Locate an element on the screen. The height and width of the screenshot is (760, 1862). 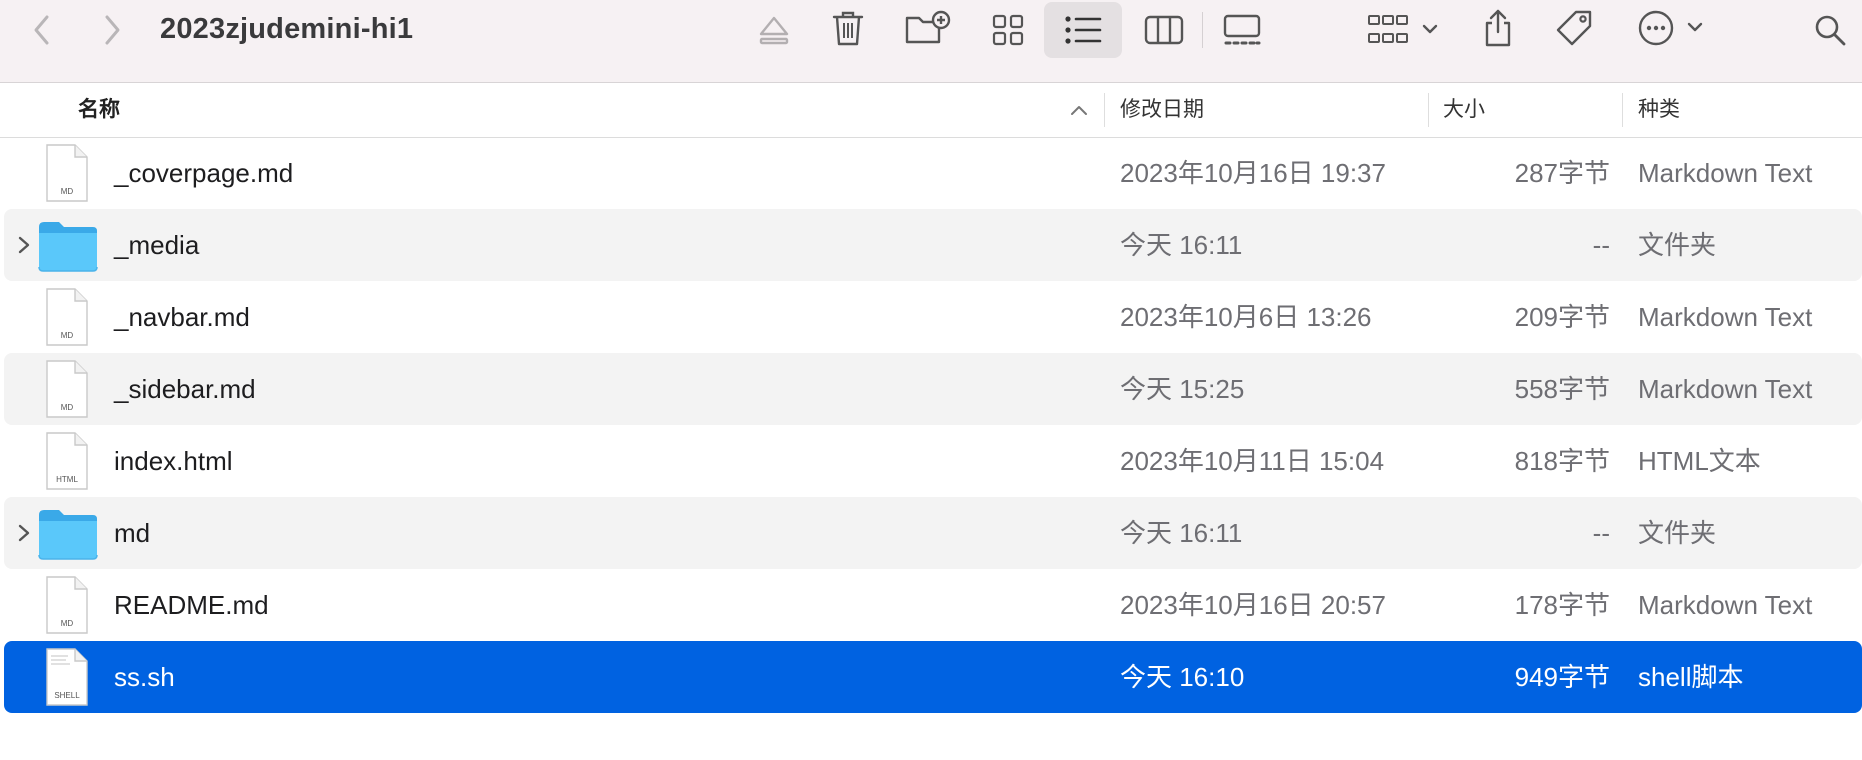
group-by-icon is located at coordinates (1403, 29).